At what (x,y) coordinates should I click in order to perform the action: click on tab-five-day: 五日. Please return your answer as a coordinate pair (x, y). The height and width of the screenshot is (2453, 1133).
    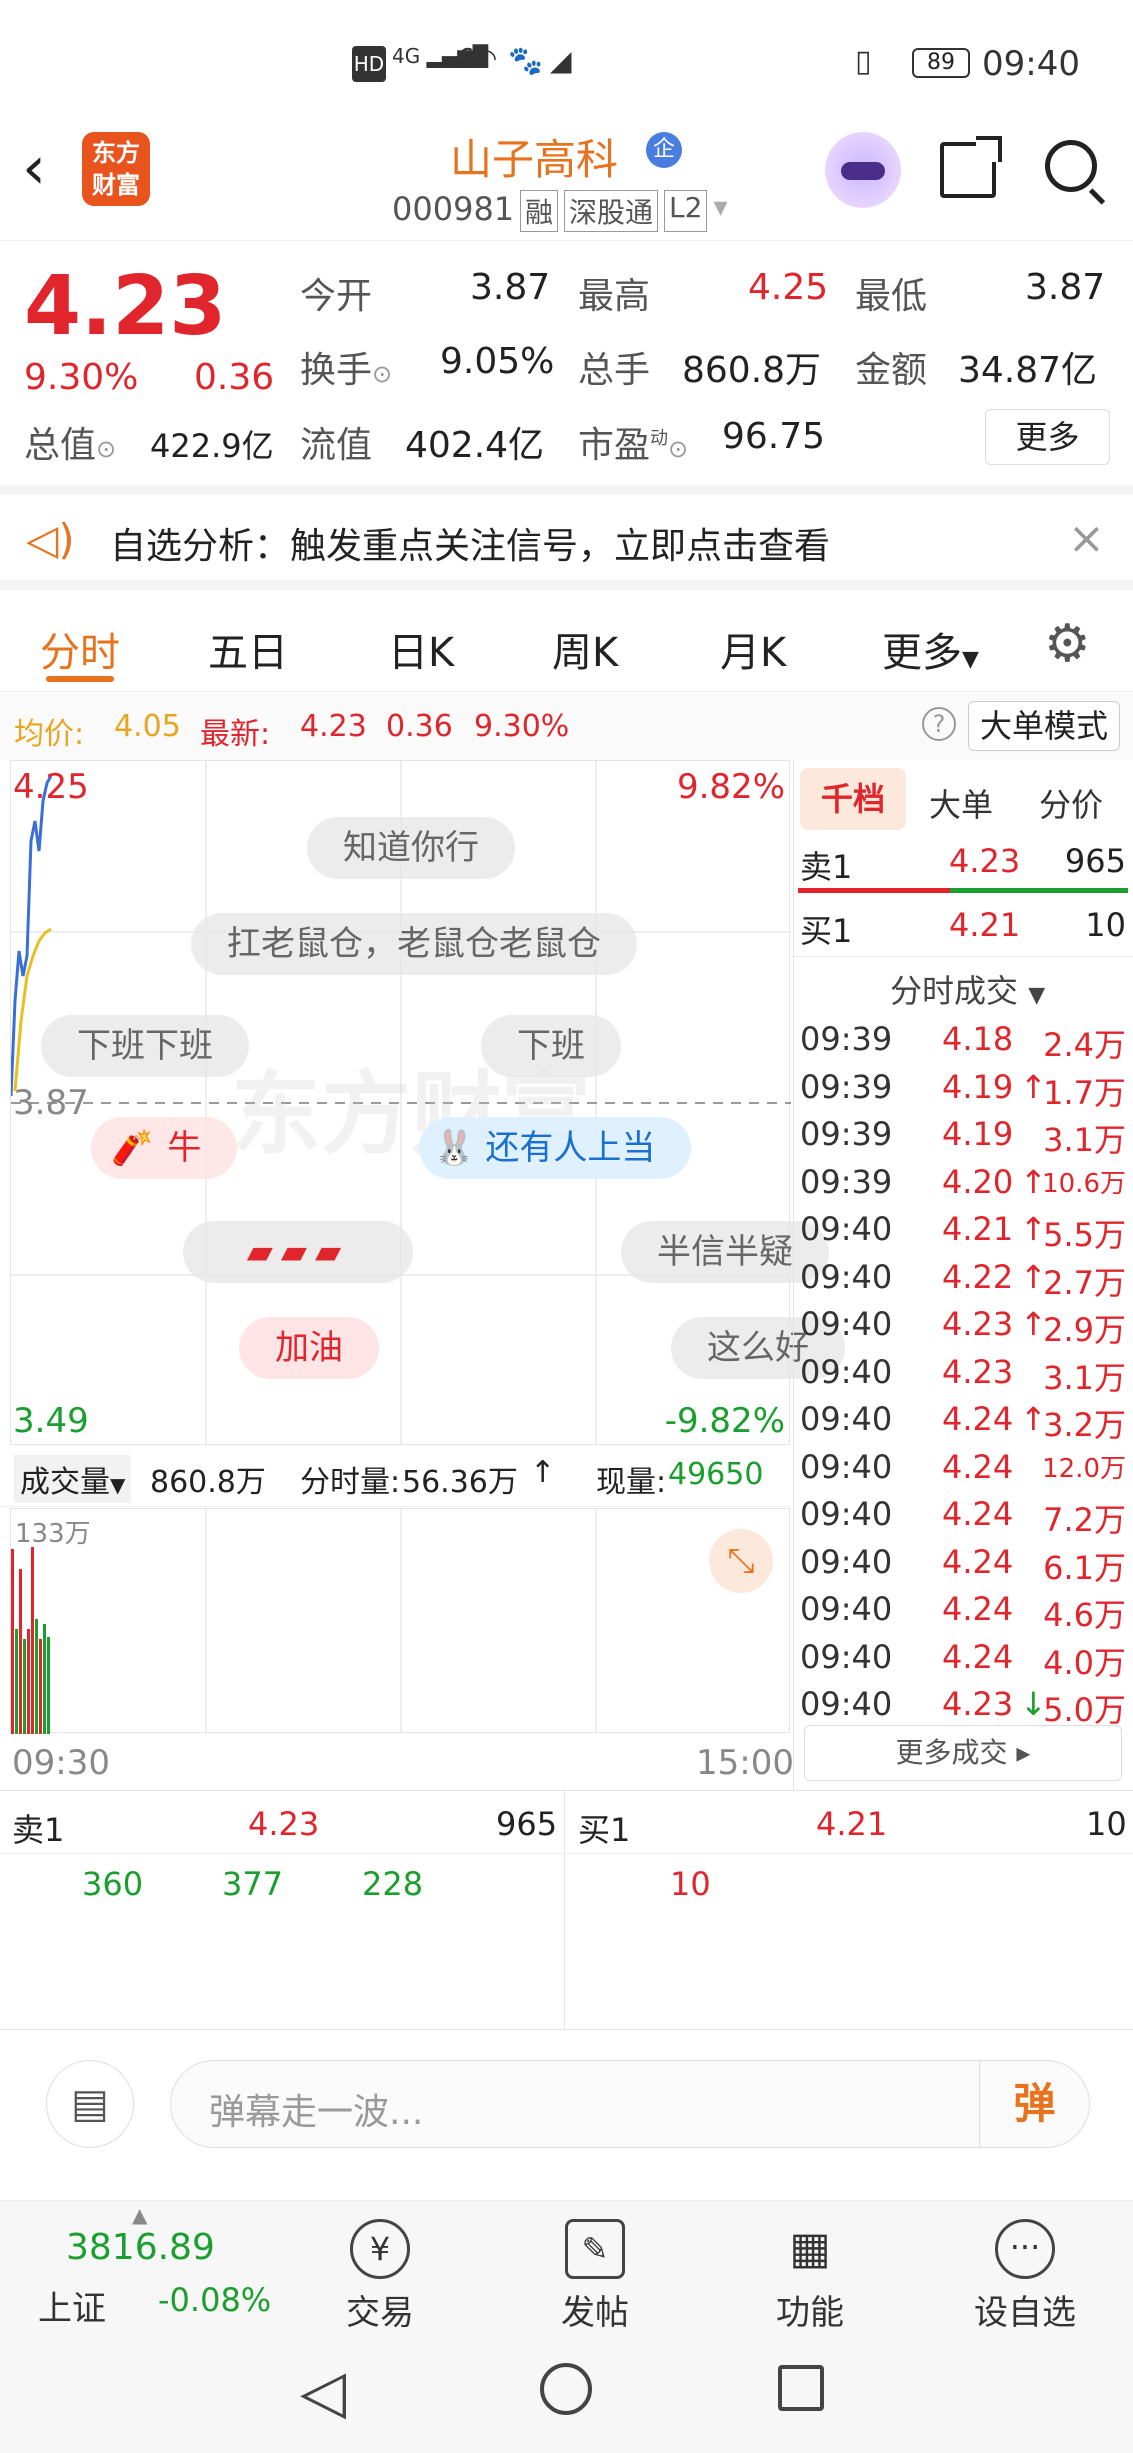
    Looking at the image, I should click on (248, 649).